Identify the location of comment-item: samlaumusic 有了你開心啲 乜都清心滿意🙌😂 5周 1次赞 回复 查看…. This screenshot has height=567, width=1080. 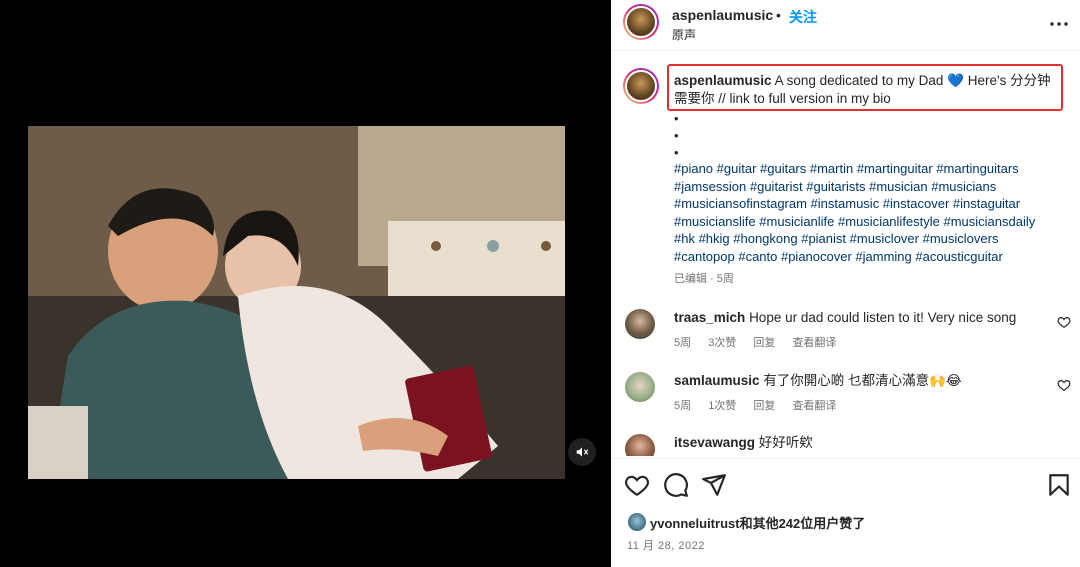
(845, 402).